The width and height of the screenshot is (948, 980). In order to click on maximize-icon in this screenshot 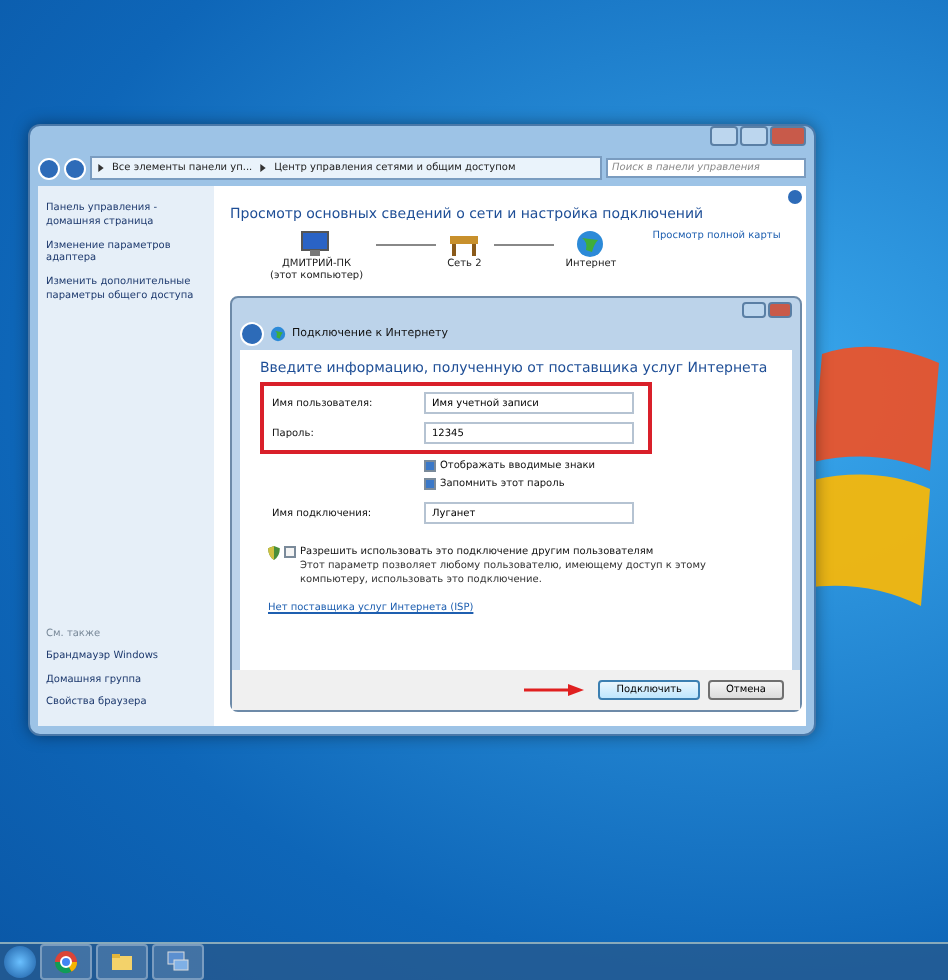, I will do `click(754, 136)`.